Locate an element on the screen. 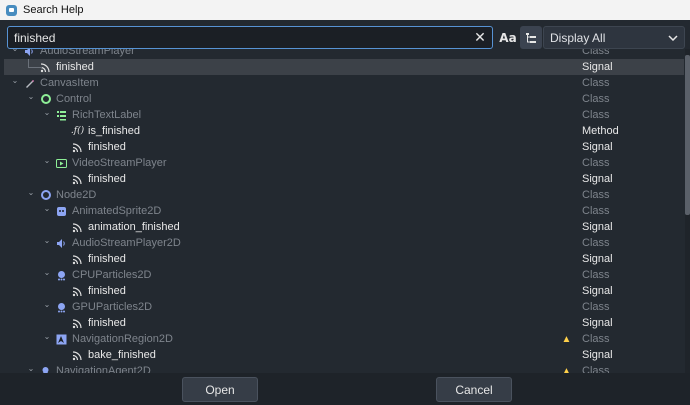 The image size is (690, 405). audio-icon is located at coordinates (29, 53).